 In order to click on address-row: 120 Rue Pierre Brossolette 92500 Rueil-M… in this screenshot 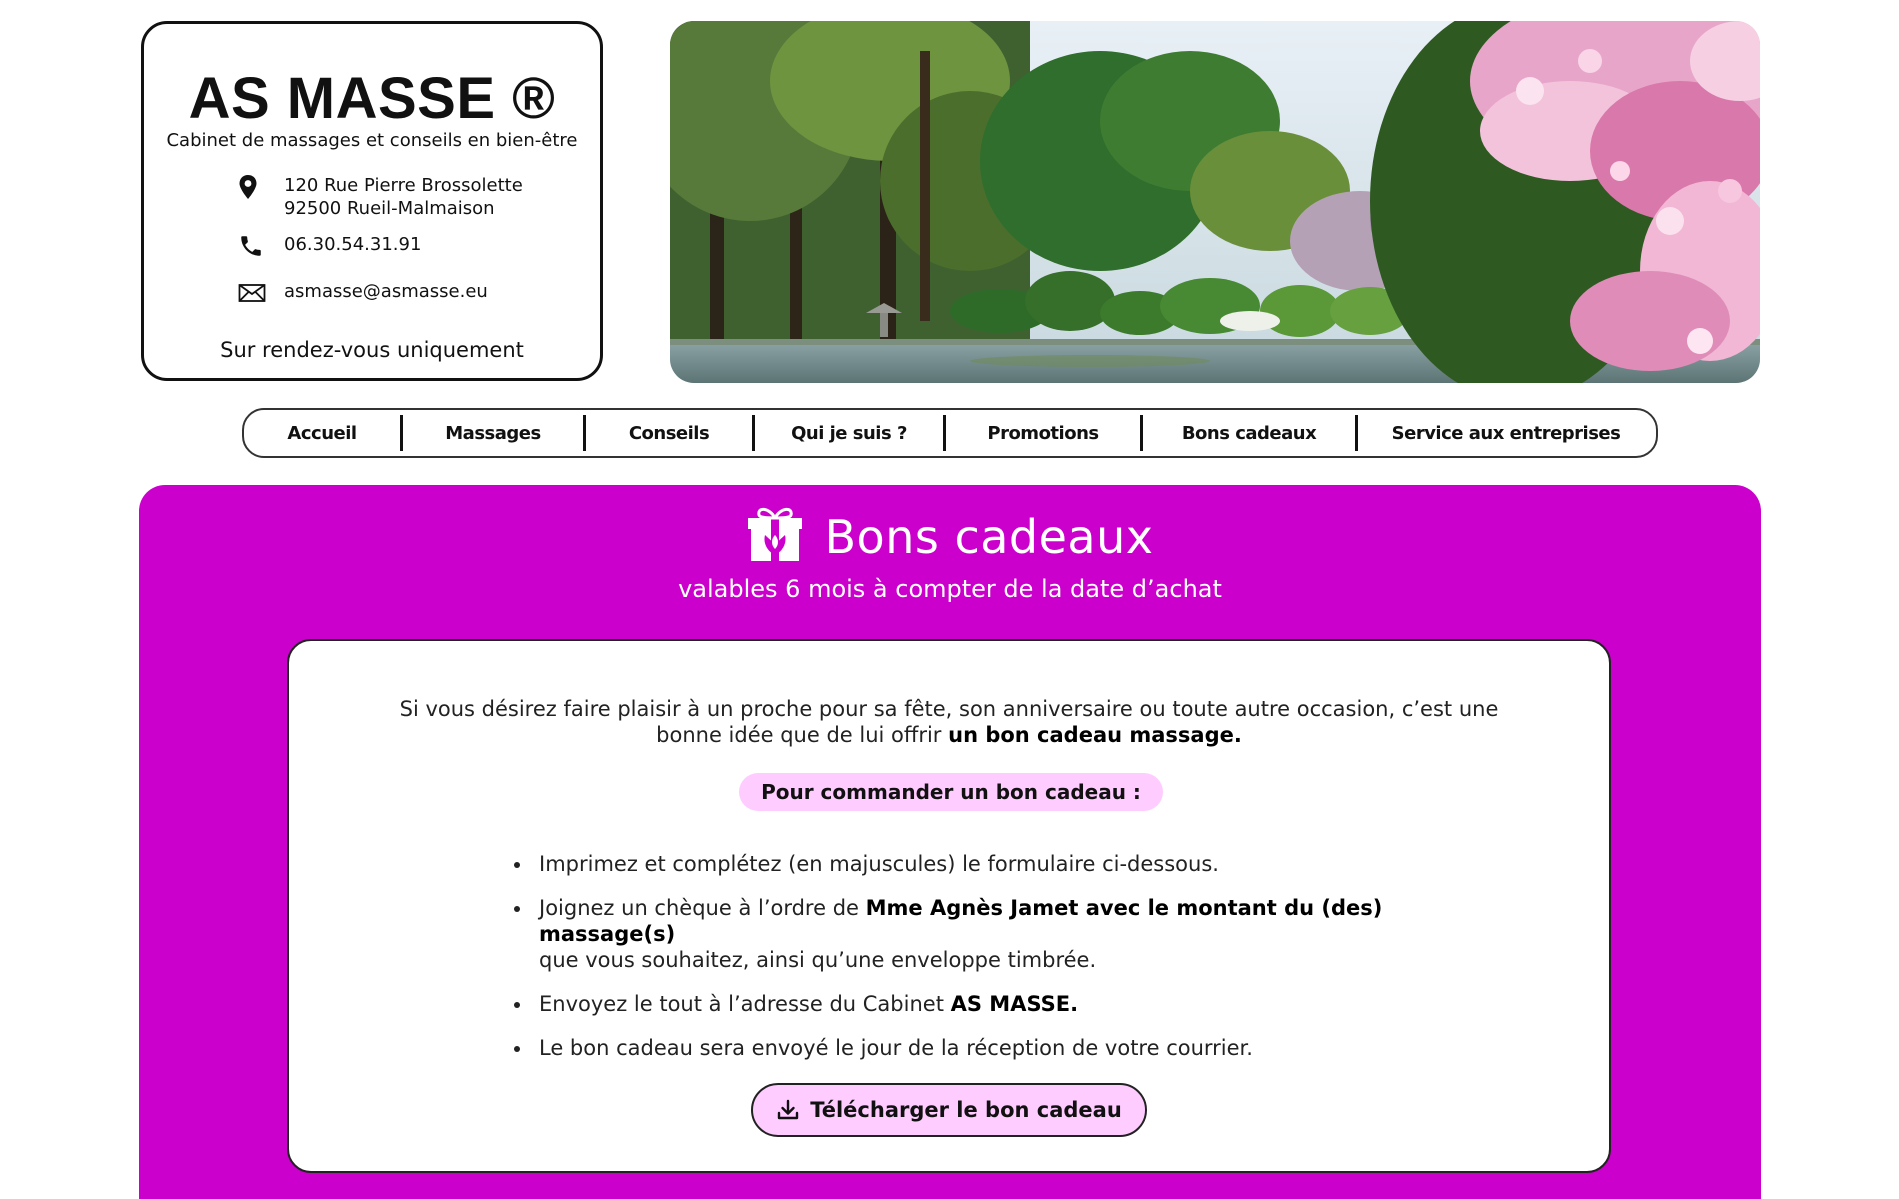, I will do `click(380, 197)`.